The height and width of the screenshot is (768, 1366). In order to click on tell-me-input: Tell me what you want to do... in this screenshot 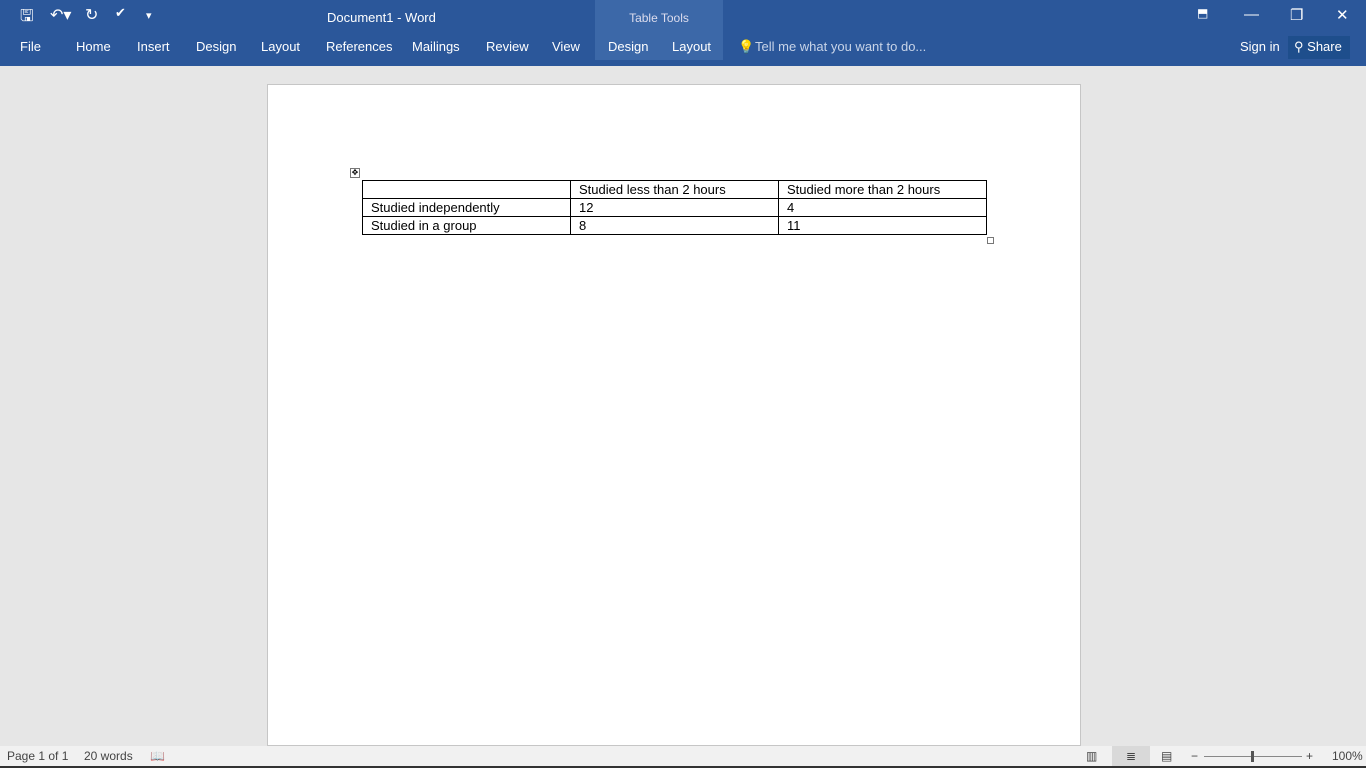, I will do `click(840, 46)`.